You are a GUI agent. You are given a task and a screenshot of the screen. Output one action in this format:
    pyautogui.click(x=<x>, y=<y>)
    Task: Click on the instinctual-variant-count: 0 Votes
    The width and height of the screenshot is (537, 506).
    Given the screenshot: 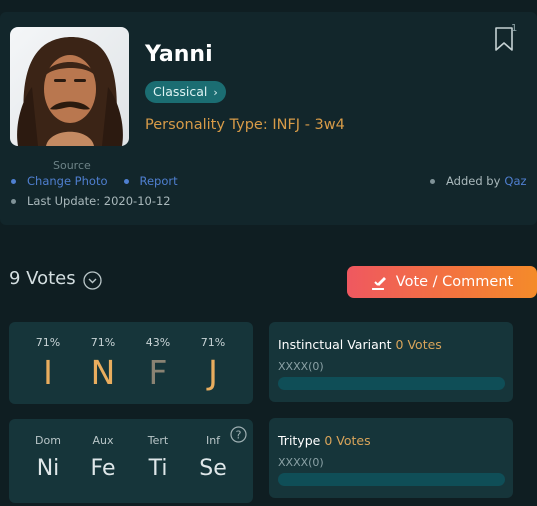 What is the action you would take?
    pyautogui.click(x=418, y=344)
    